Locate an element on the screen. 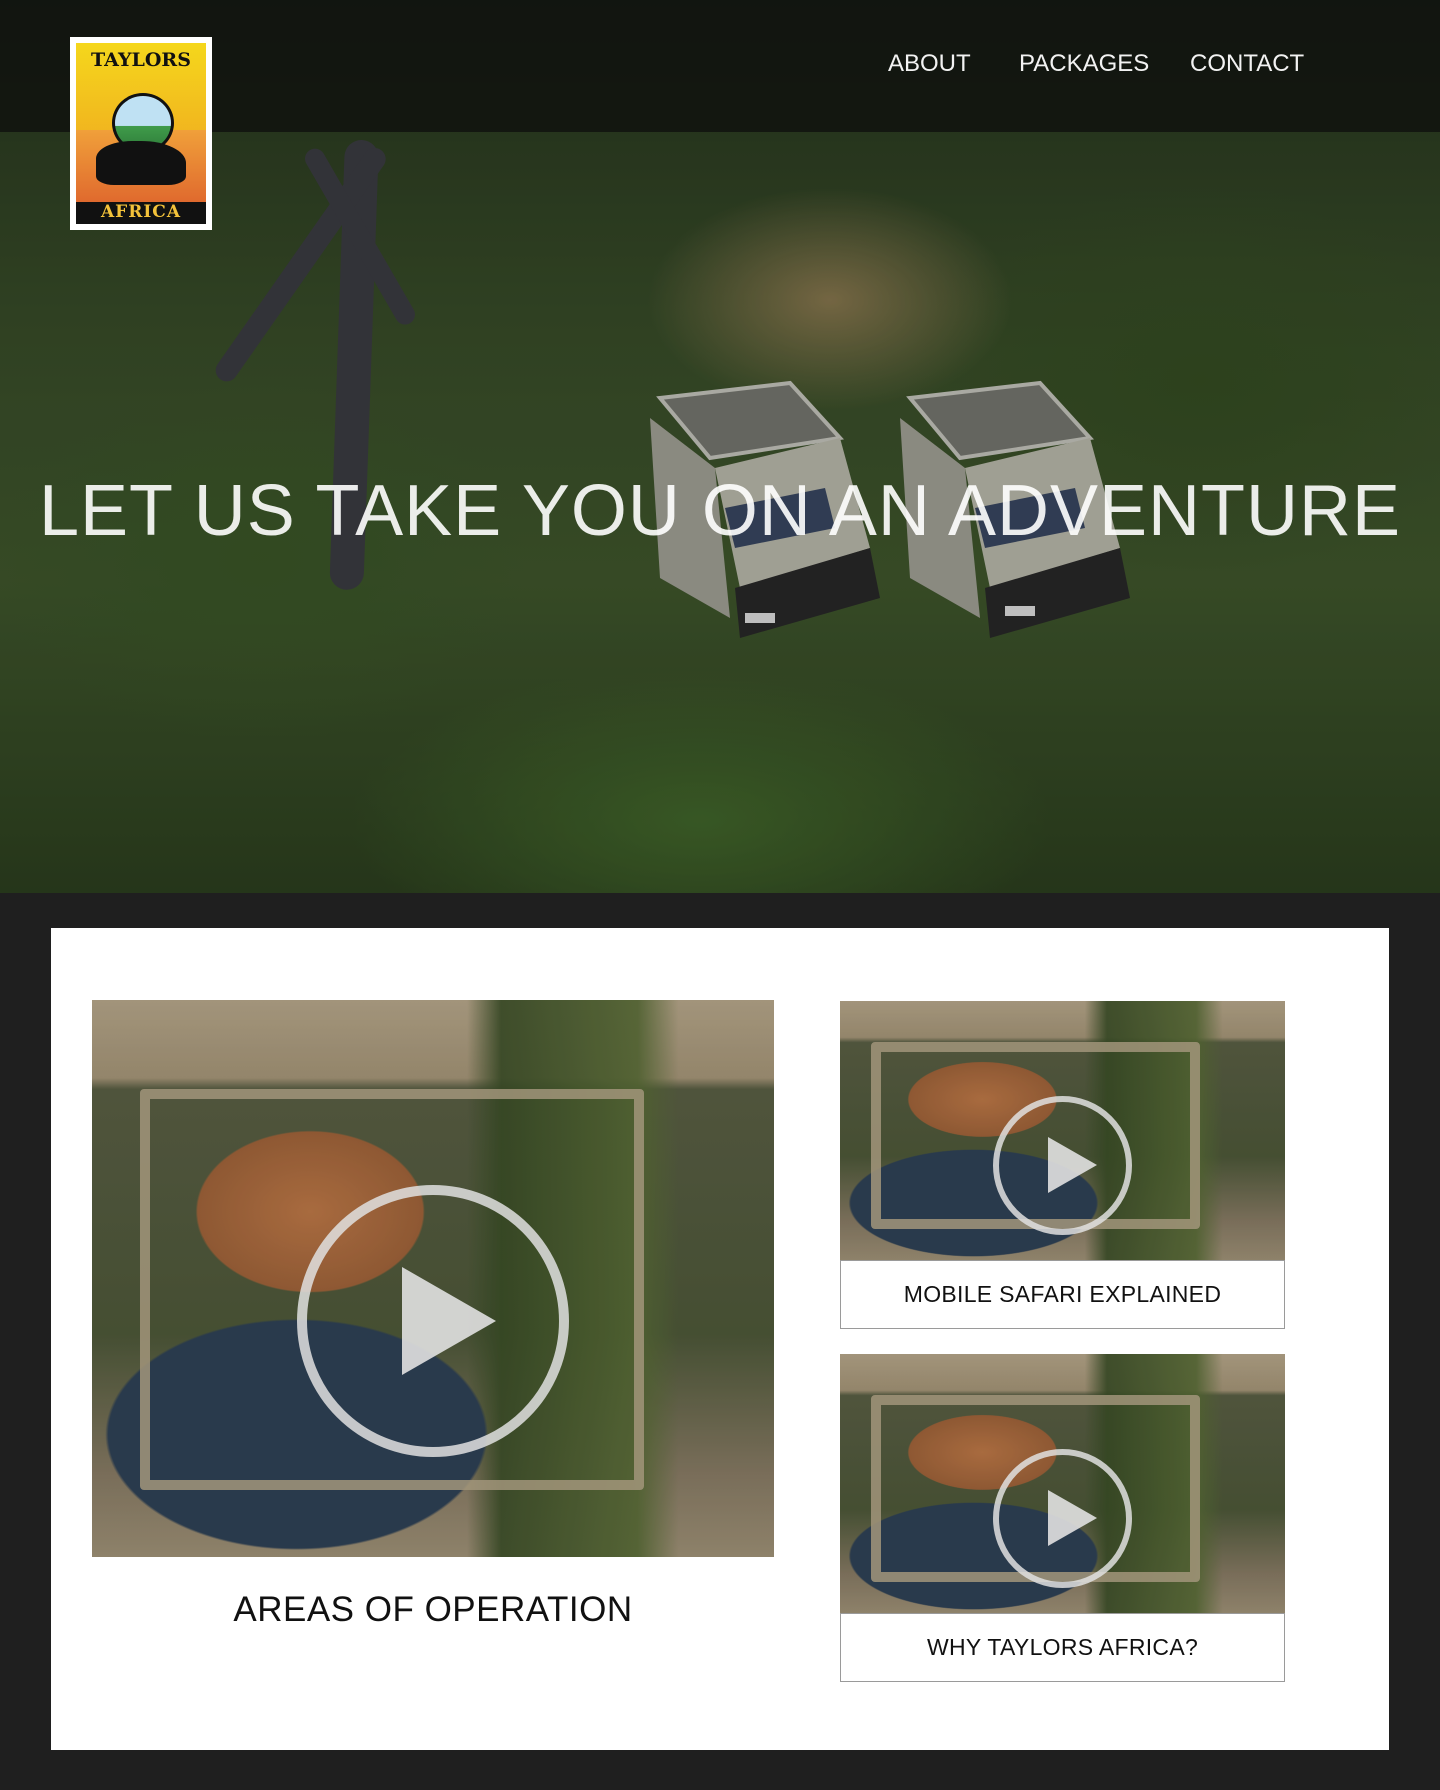 Image resolution: width=1440 pixels, height=1790 pixels. taylors-africa-logo: TAYLORS AFRICA is located at coordinates (141, 133).